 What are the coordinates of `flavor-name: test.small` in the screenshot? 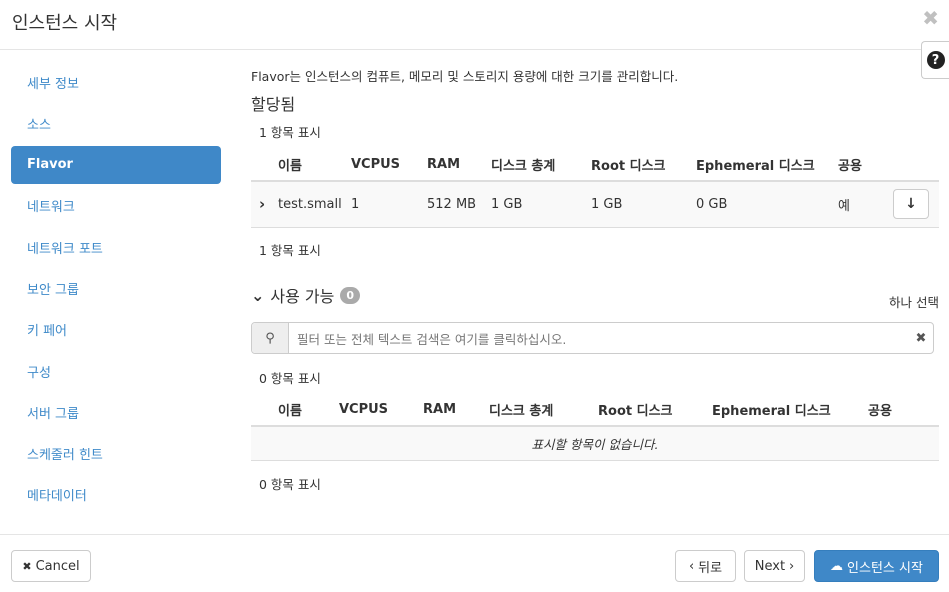 It's located at (310, 204).